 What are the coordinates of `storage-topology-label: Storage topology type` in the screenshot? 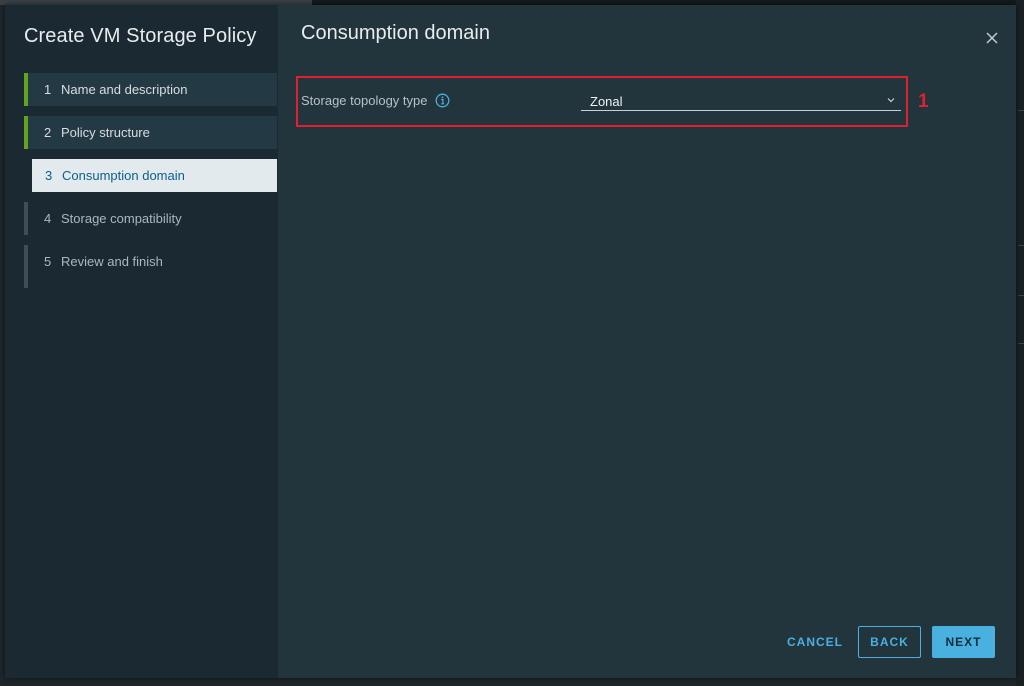 It's located at (375, 100).